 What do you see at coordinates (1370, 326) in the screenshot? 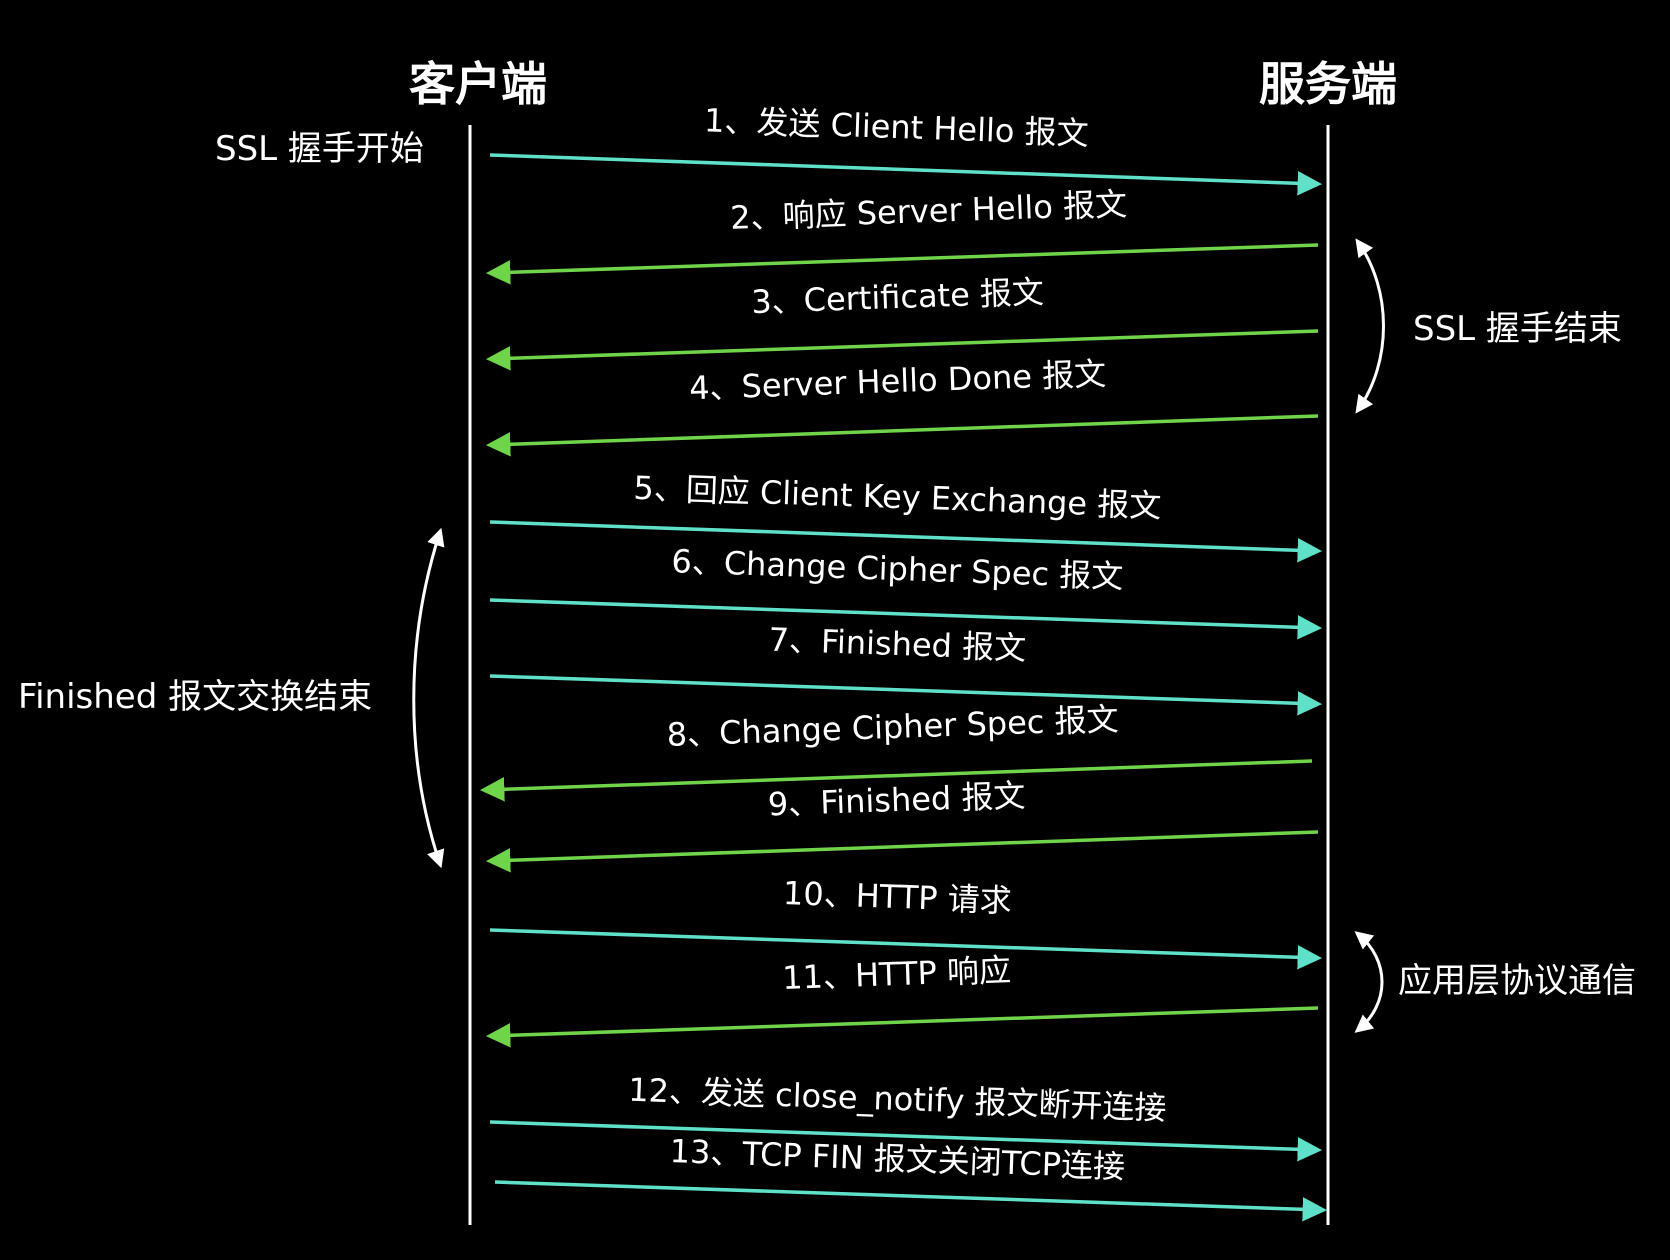
I see `ssl-end-bracket` at bounding box center [1370, 326].